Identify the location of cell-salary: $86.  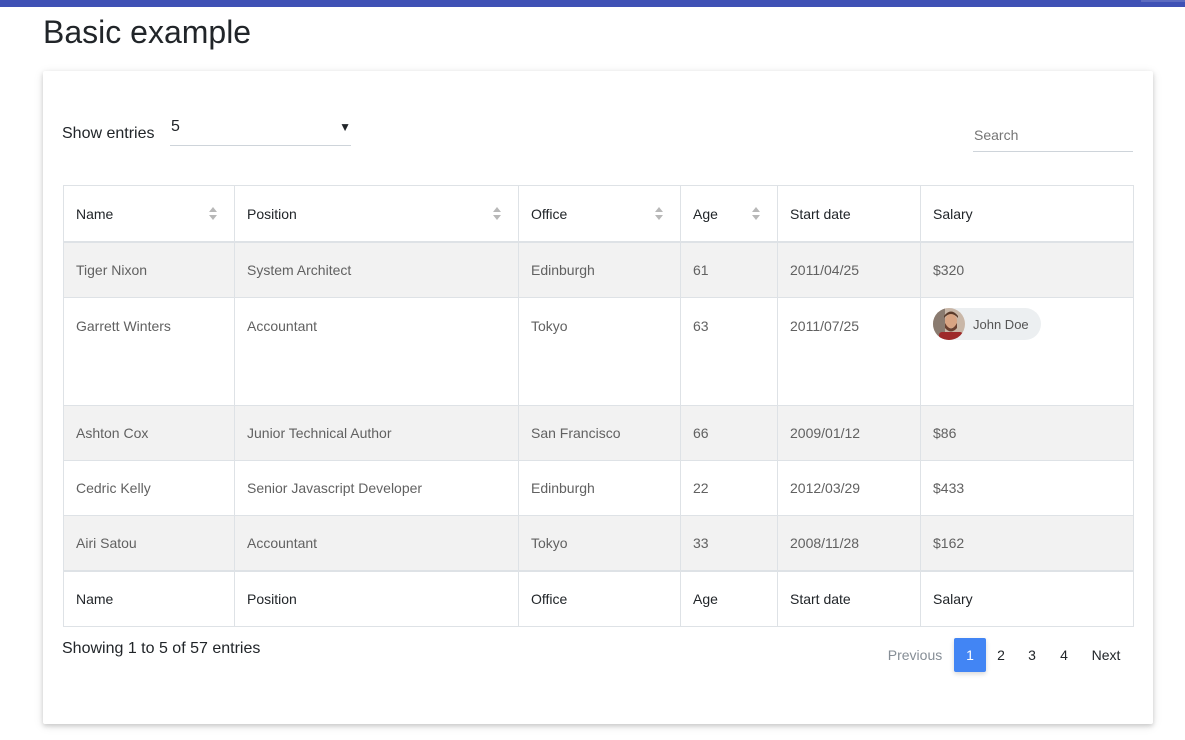
(1027, 433).